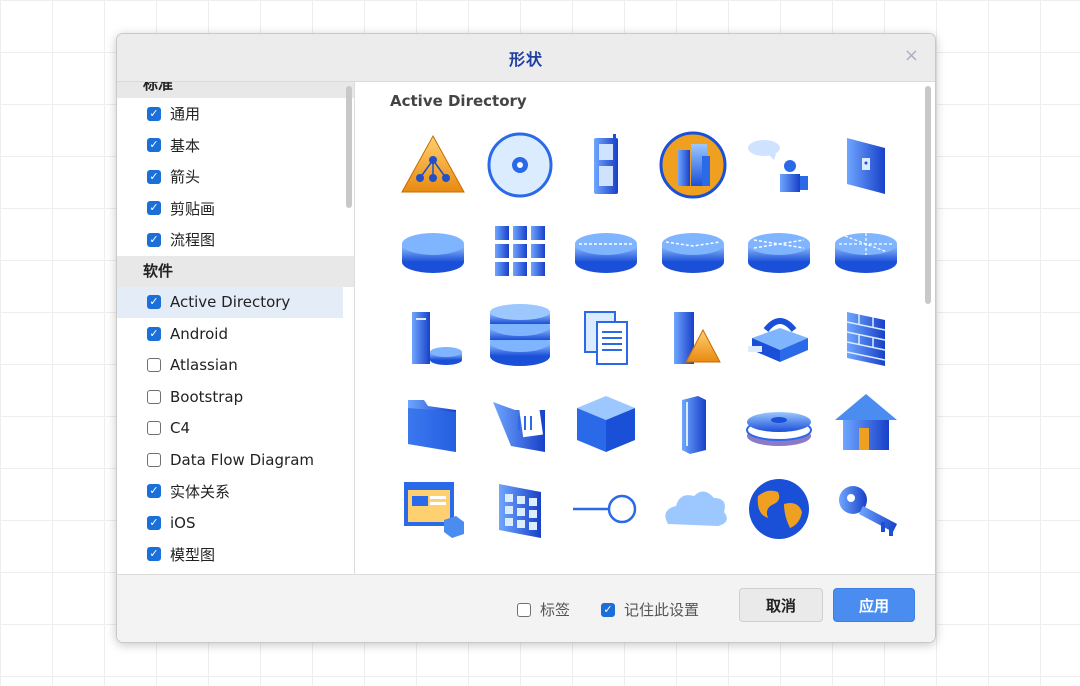 This screenshot has height=686, width=1080. I want to click on dialog-title-bar: 形状 ×, so click(526, 58).